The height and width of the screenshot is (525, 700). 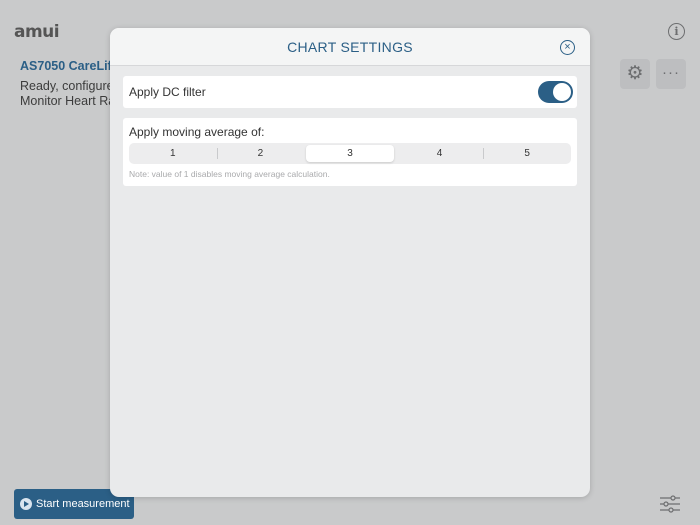 I want to click on dc-filter-toggle, so click(x=555, y=92).